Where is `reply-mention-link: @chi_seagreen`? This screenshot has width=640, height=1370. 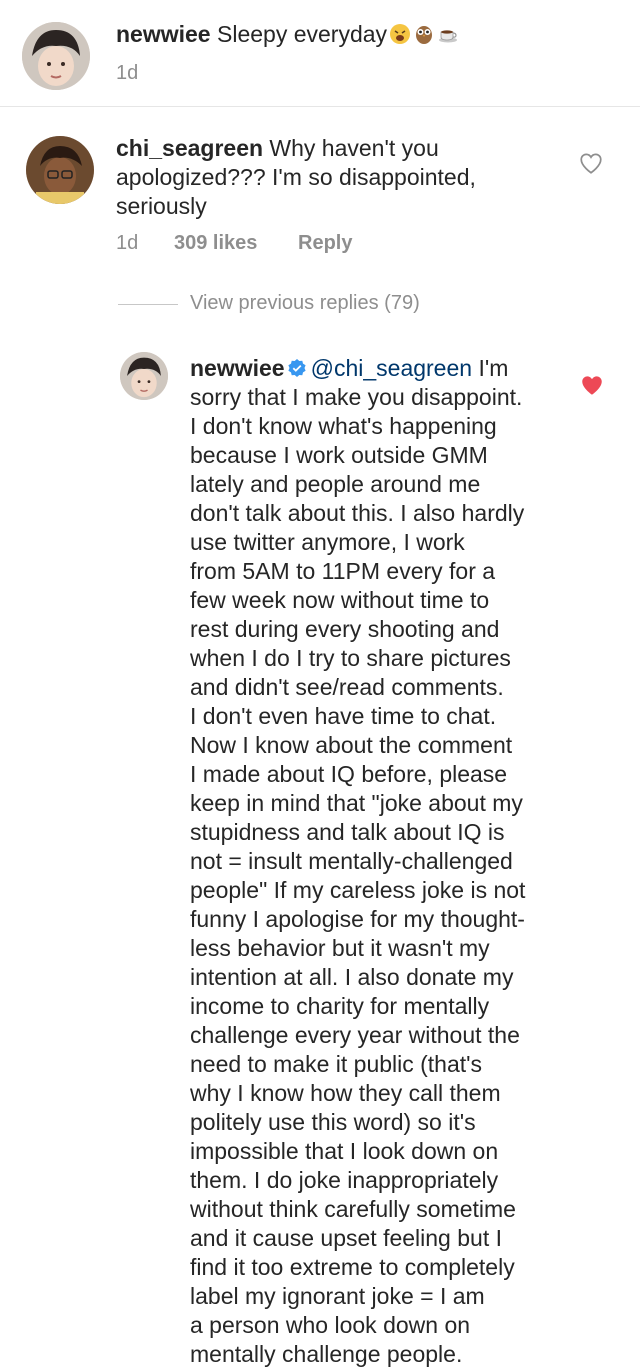
reply-mention-link: @chi_seagreen is located at coordinates (391, 368).